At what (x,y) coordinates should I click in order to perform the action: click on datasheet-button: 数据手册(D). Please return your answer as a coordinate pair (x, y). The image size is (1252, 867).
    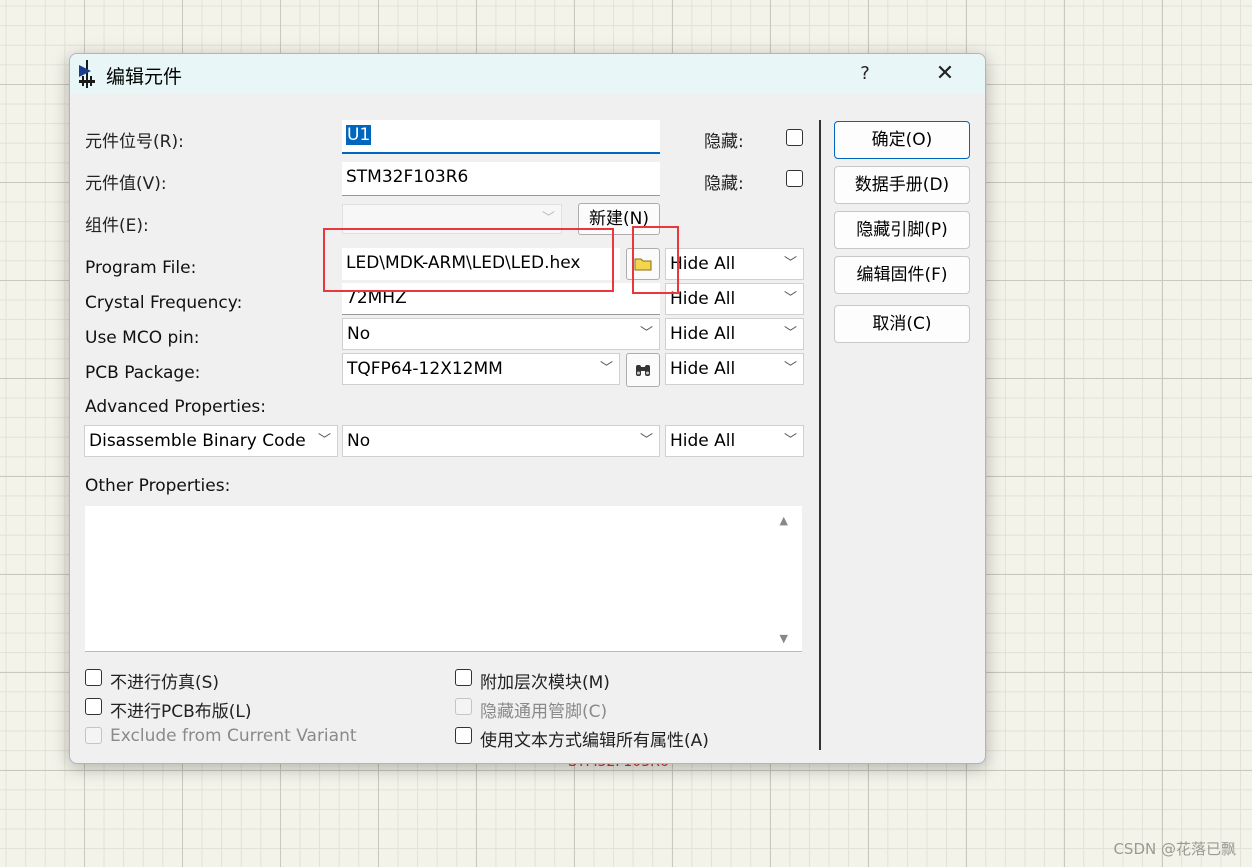
    Looking at the image, I should click on (902, 185).